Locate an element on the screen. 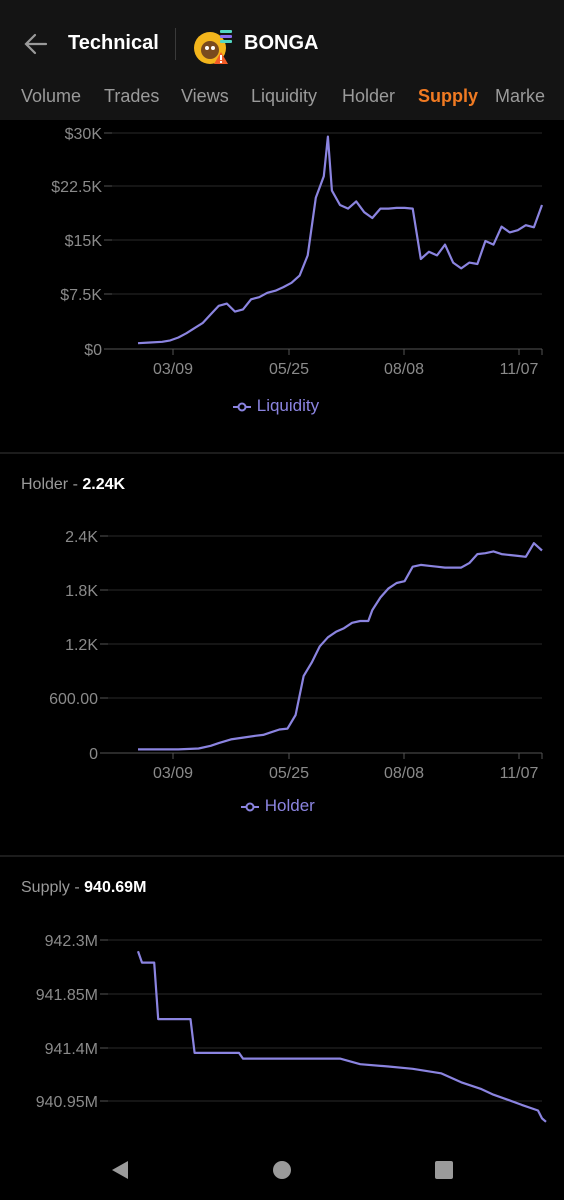 The width and height of the screenshot is (564, 1200). tab-holder: Holder is located at coordinates (368, 96).